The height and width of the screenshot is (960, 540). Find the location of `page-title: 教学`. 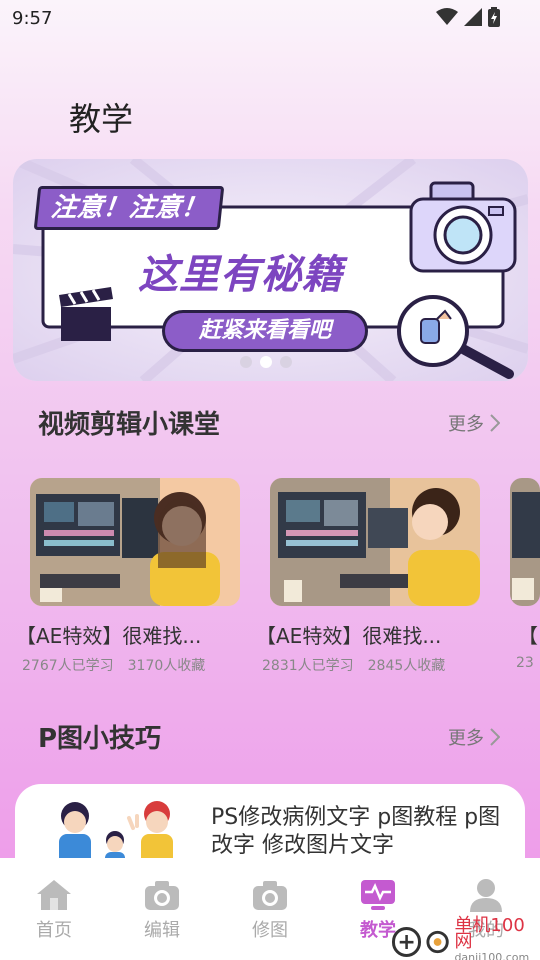

page-title: 教学 is located at coordinates (101, 119).